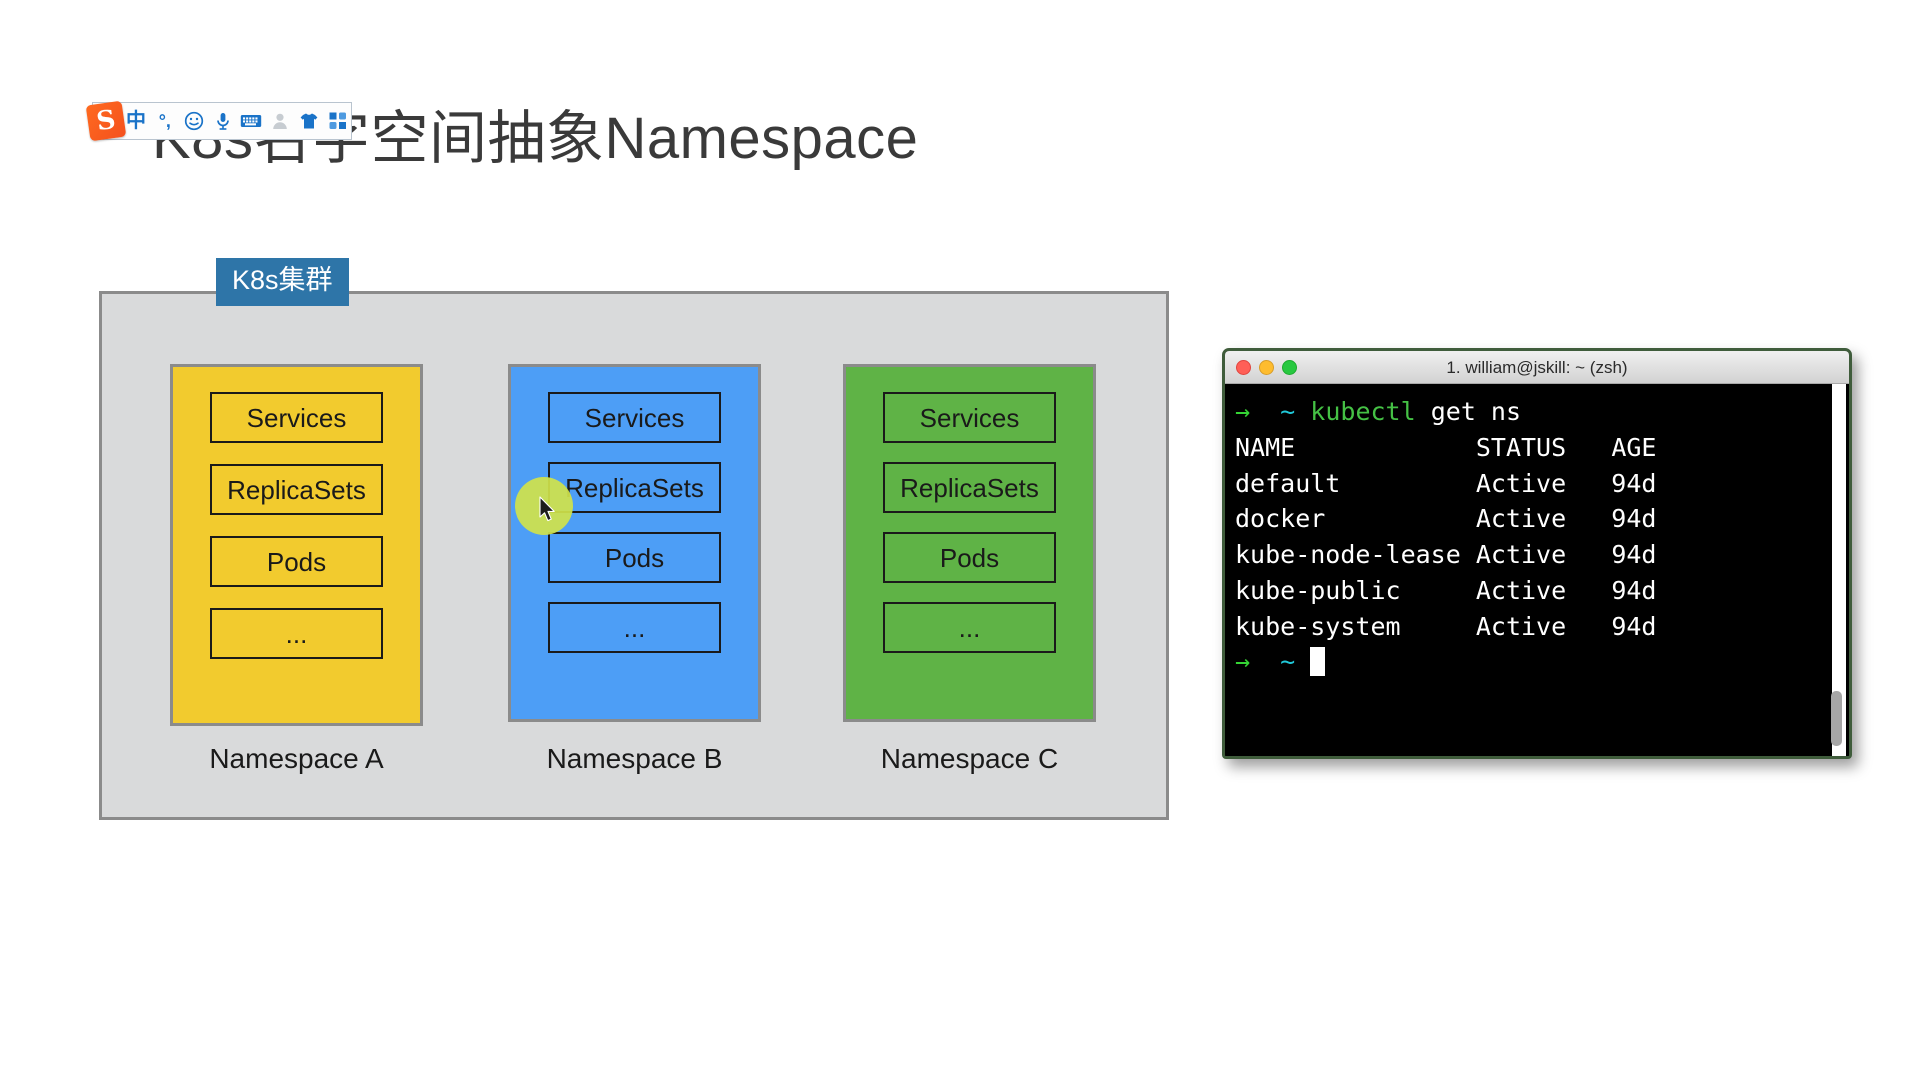 The image size is (1920, 1080). I want to click on terminal-header-row: NAME STATUS AGE, so click(1542, 448).